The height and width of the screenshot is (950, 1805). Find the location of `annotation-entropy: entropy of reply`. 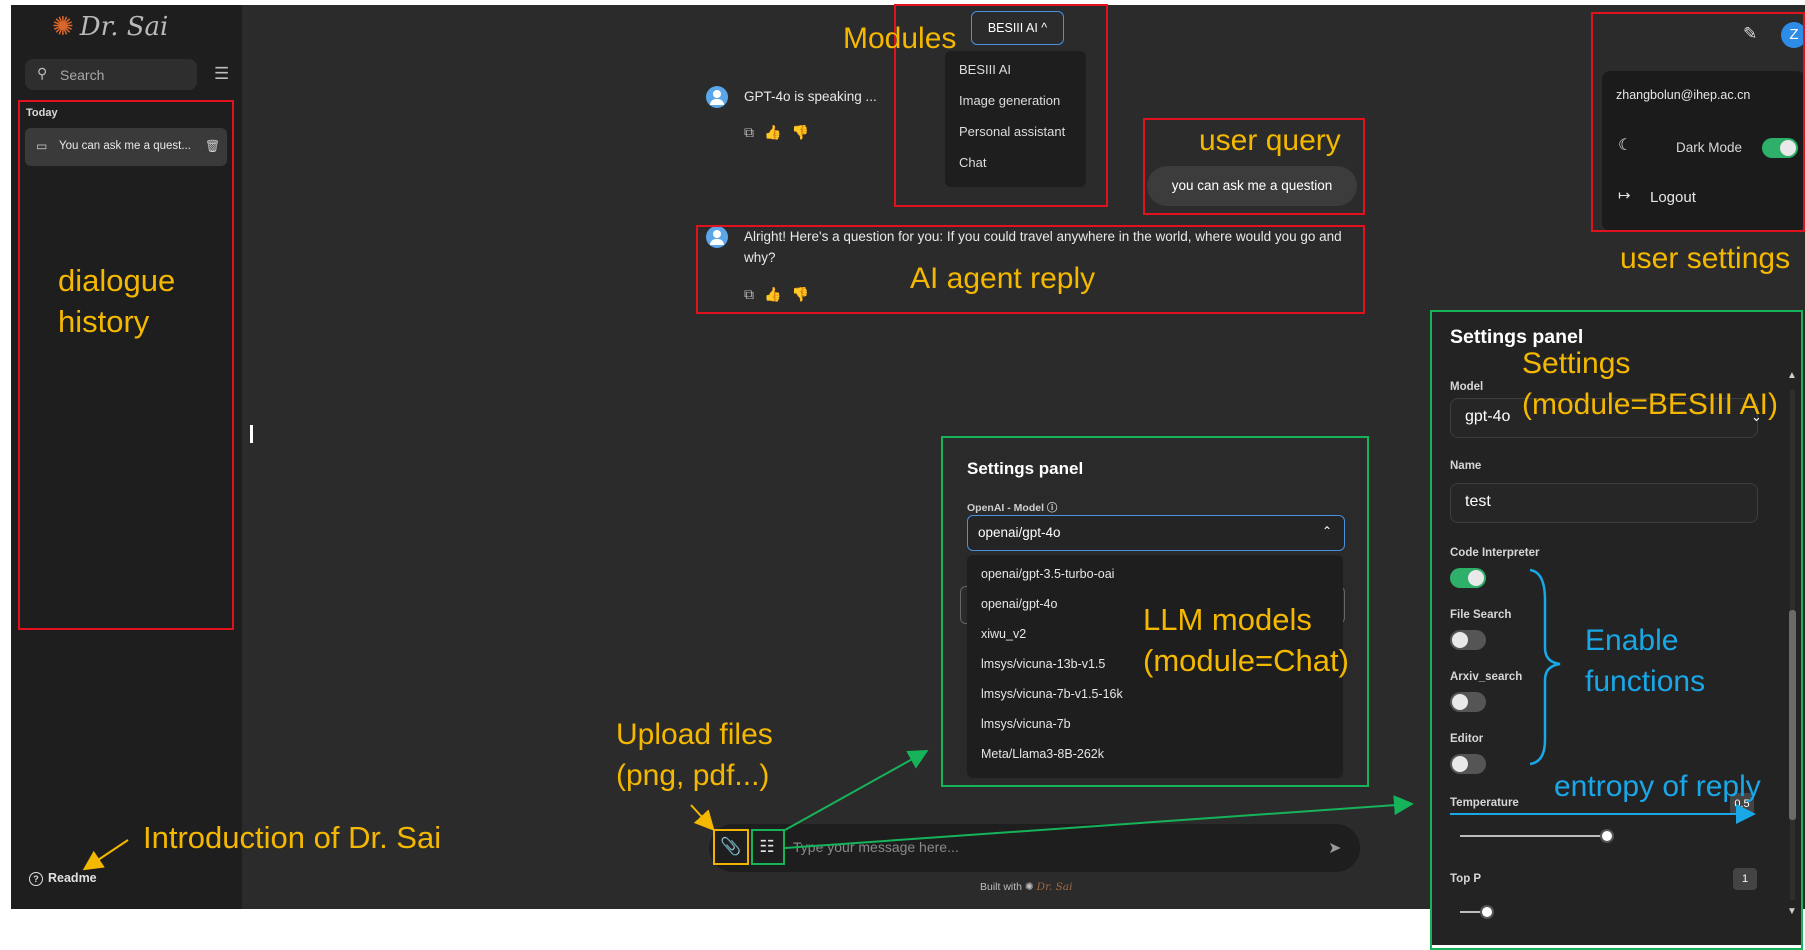

annotation-entropy: entropy of reply is located at coordinates (1657, 786).